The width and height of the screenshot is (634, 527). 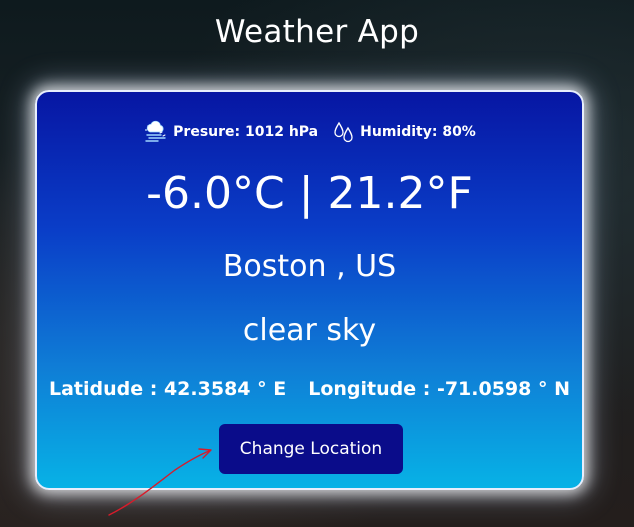 What do you see at coordinates (156, 132) in the screenshot?
I see `cloud-snow-icon` at bounding box center [156, 132].